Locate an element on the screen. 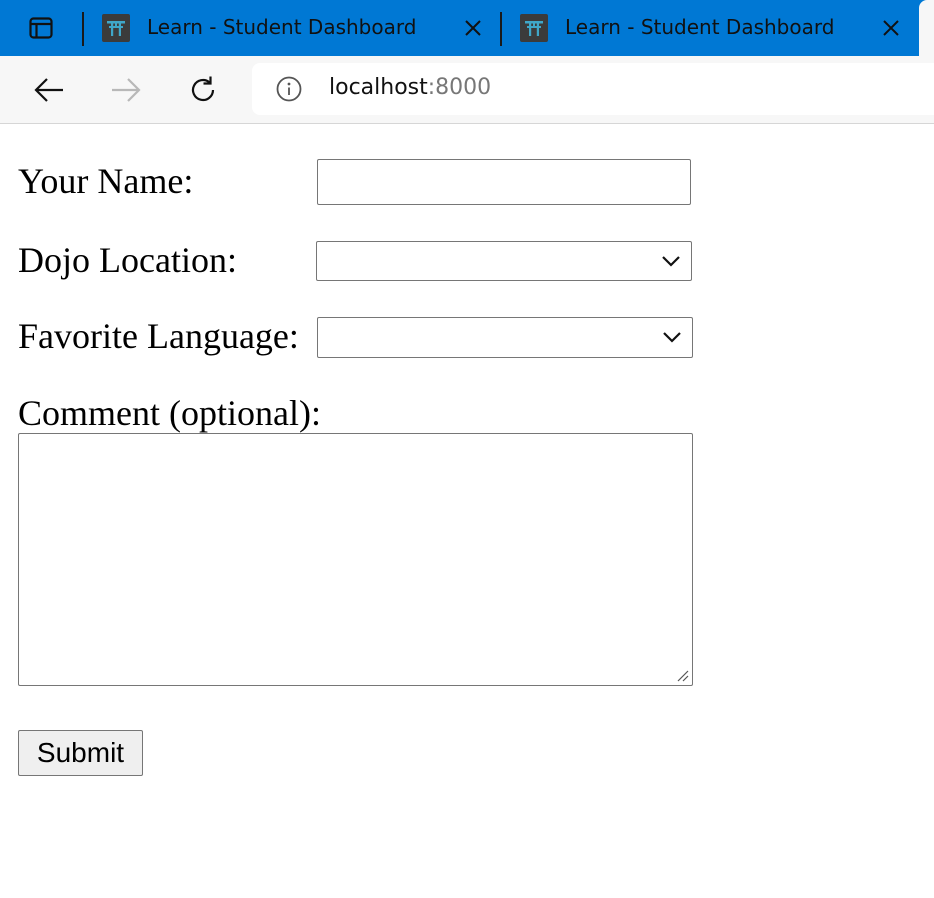 This screenshot has height=898, width=934. comment-label: Comment (optional): is located at coordinates (169, 413).